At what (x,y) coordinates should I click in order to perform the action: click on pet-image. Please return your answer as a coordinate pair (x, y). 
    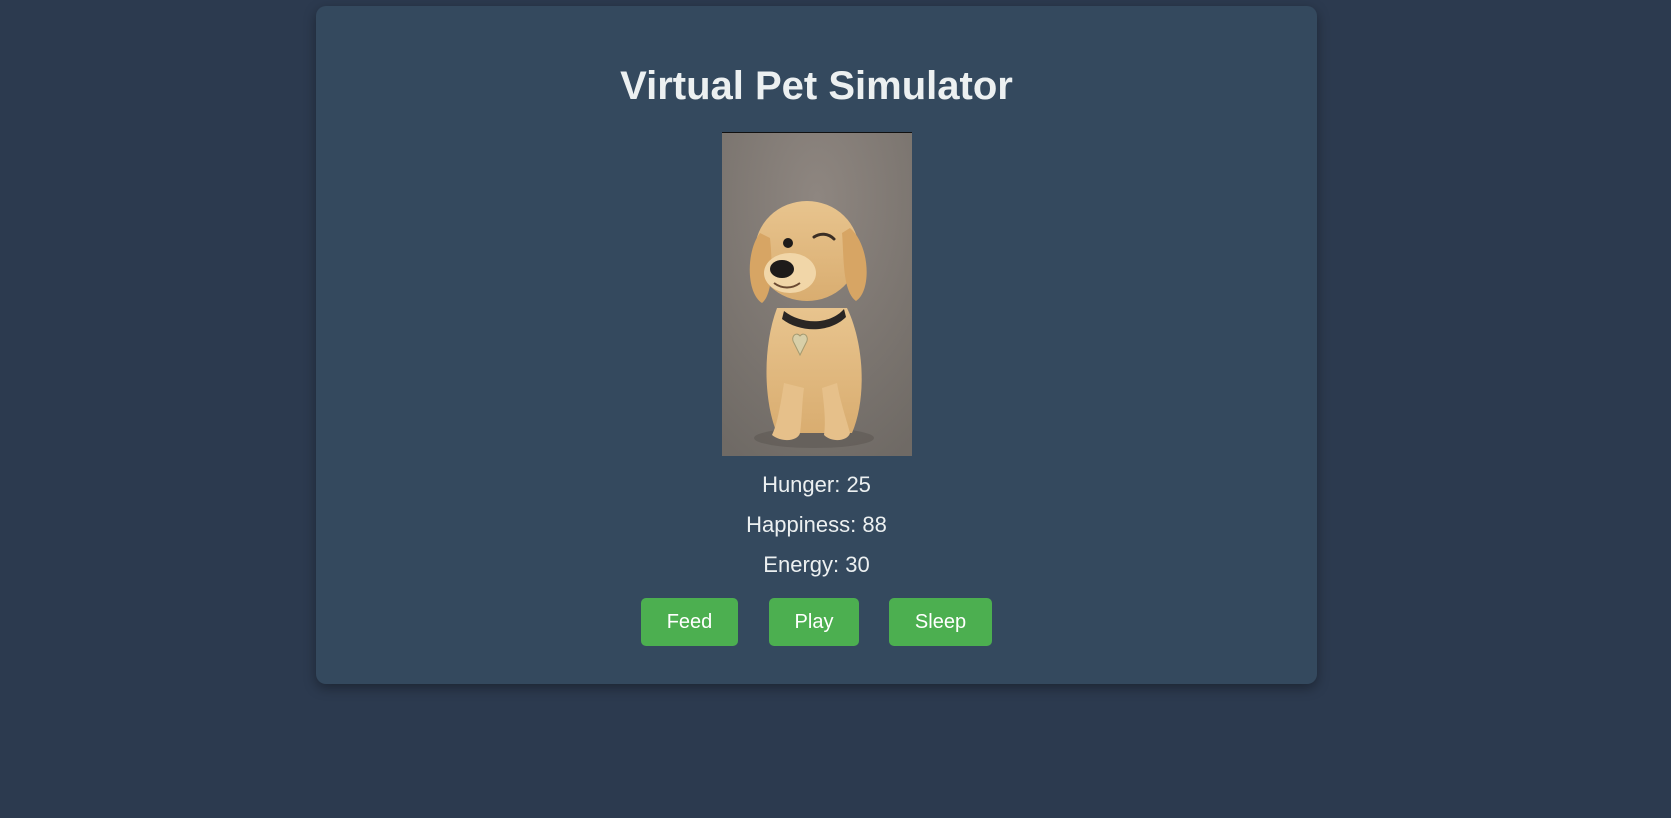
    Looking at the image, I should click on (817, 294).